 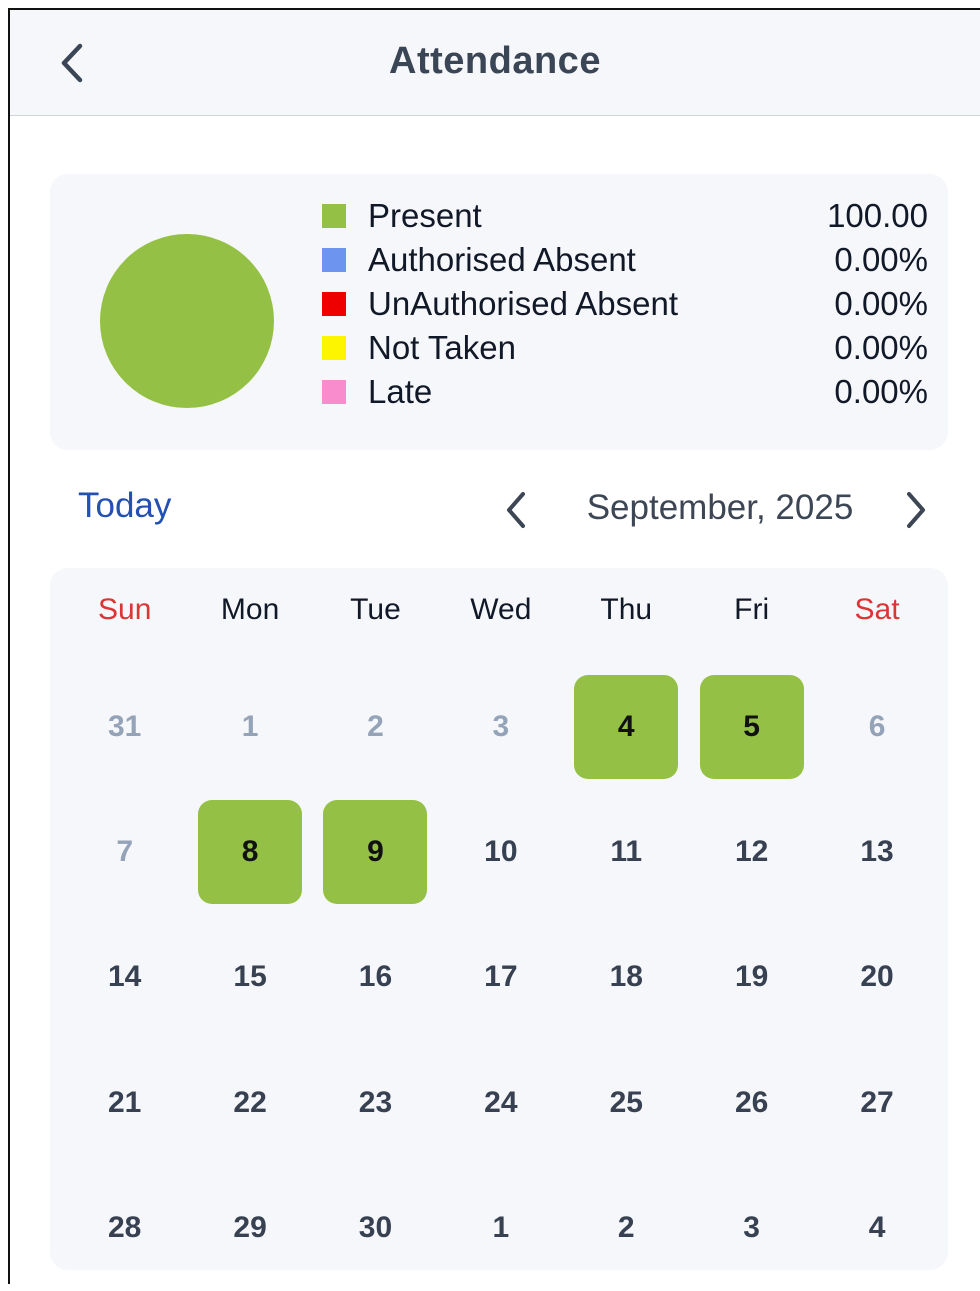 I want to click on calendar-day: 7, so click(x=124, y=851).